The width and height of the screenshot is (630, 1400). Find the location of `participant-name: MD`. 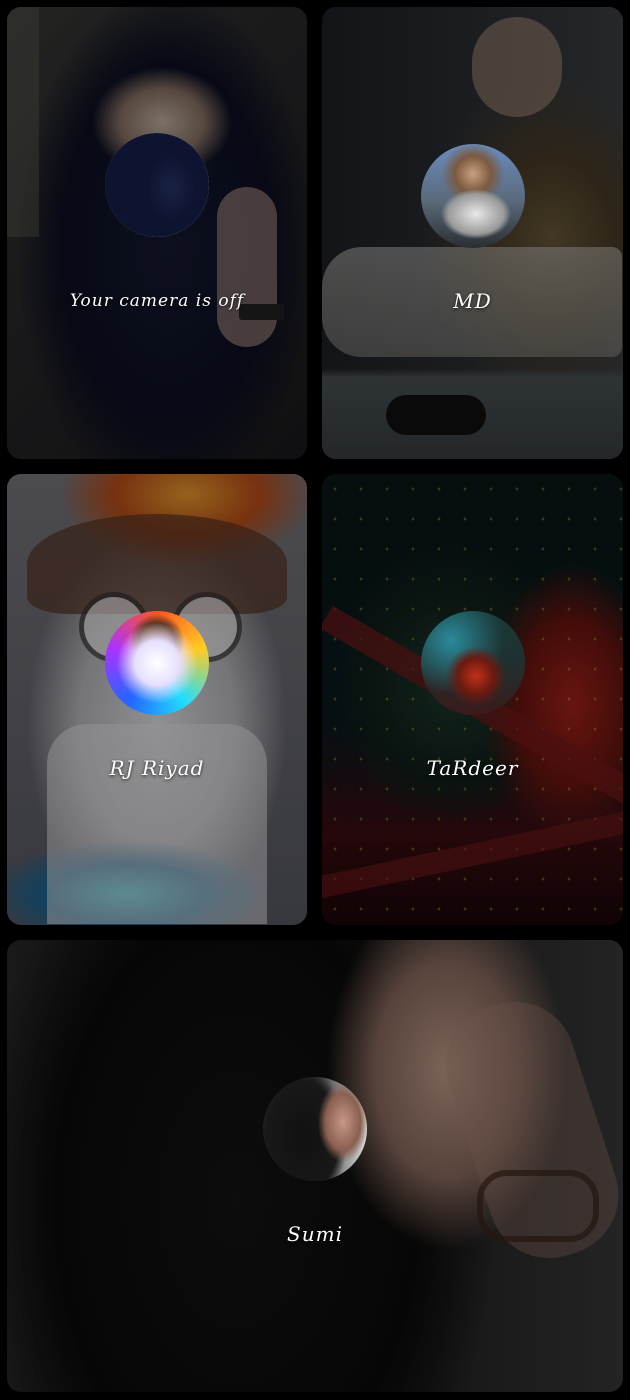

participant-name: MD is located at coordinates (472, 301).